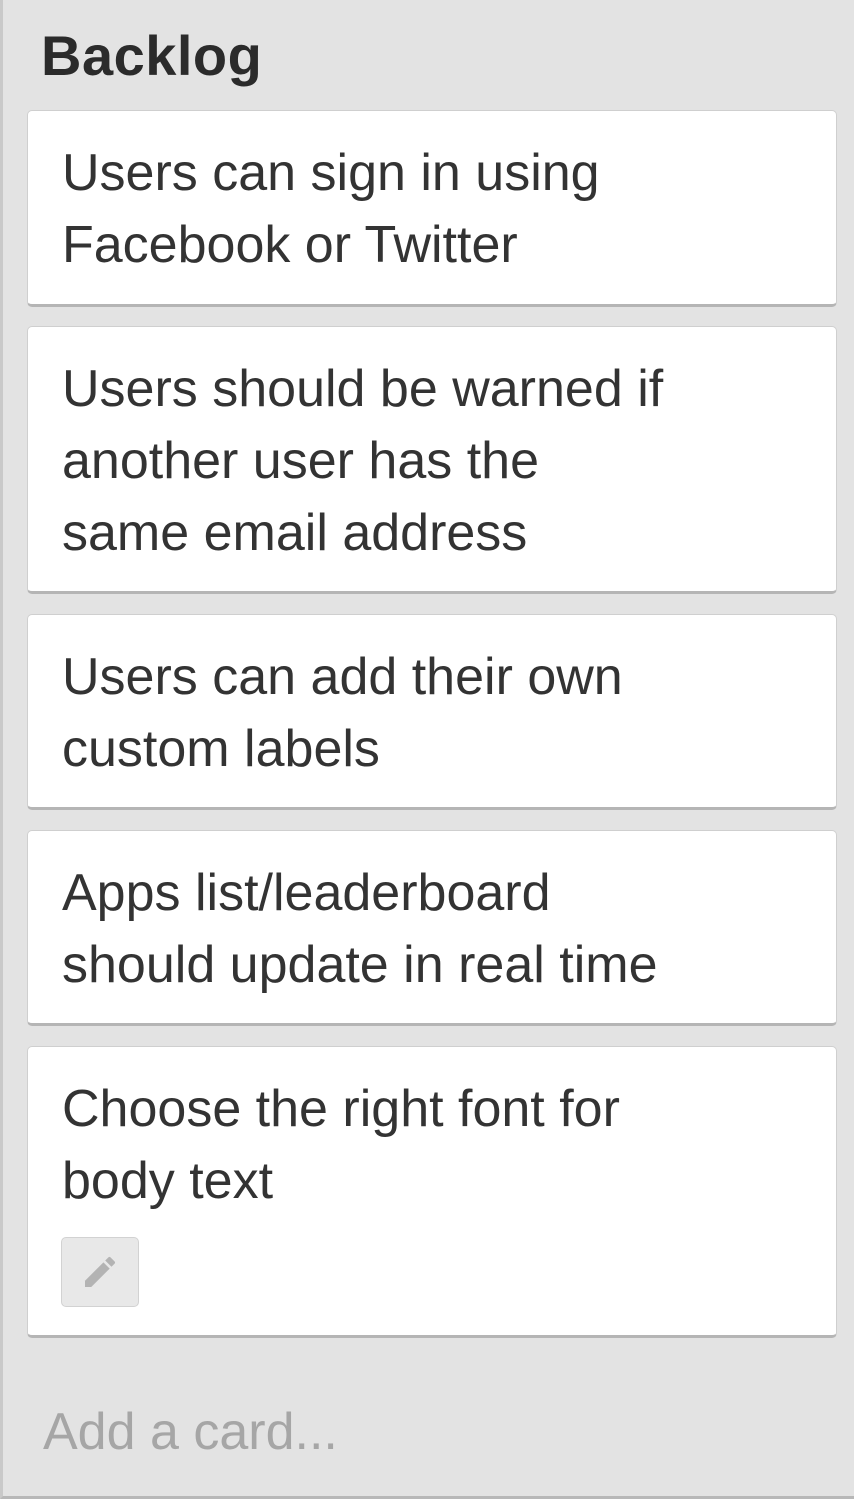 This screenshot has height=1499, width=854. I want to click on edit-card-button, so click(100, 1272).